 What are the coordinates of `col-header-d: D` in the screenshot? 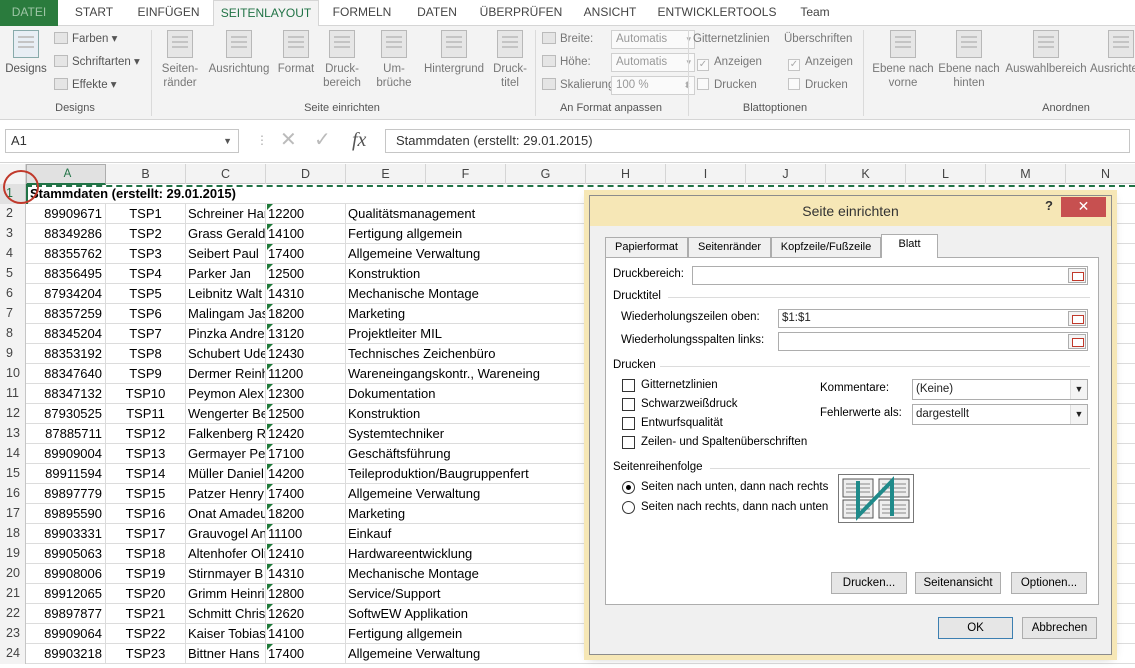 It's located at (306, 174).